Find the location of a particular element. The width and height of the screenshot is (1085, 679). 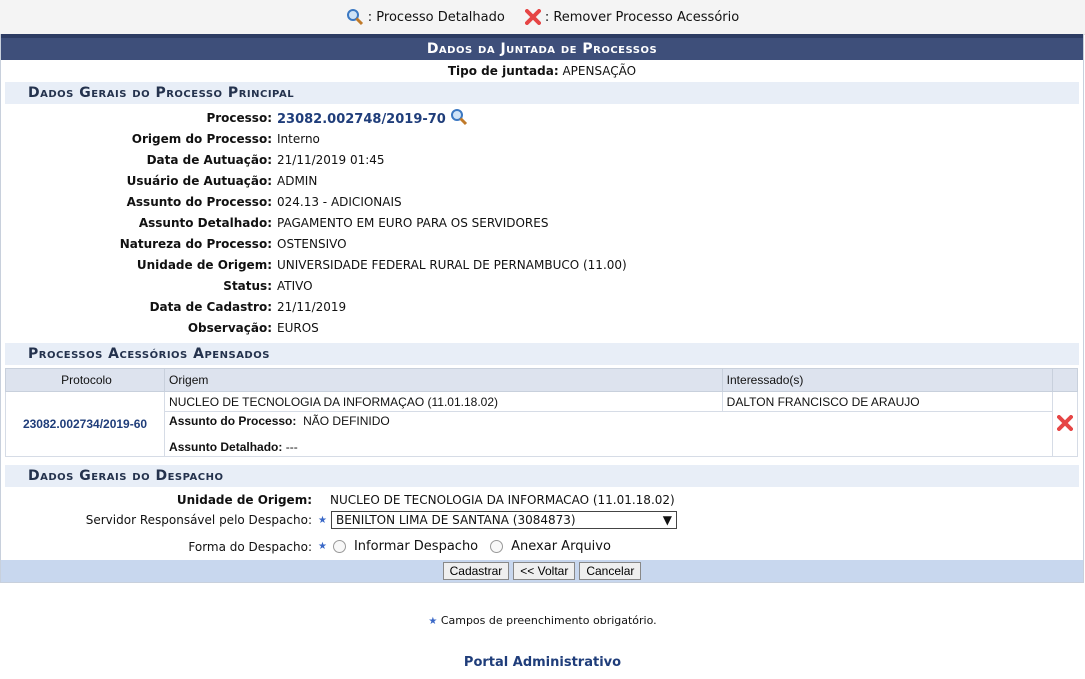

interessado-cell: DALTON FRANCISCO DE ARAUJO is located at coordinates (887, 401).